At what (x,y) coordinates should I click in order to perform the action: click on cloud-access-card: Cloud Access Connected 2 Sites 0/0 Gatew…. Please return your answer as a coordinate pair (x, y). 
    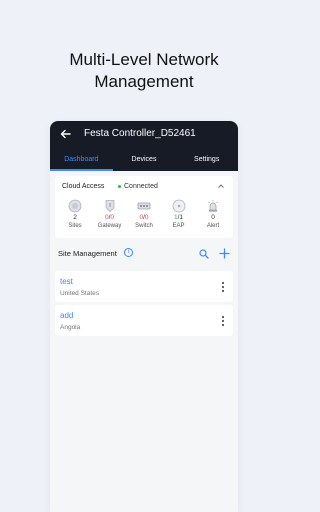
    Looking at the image, I should click on (144, 207).